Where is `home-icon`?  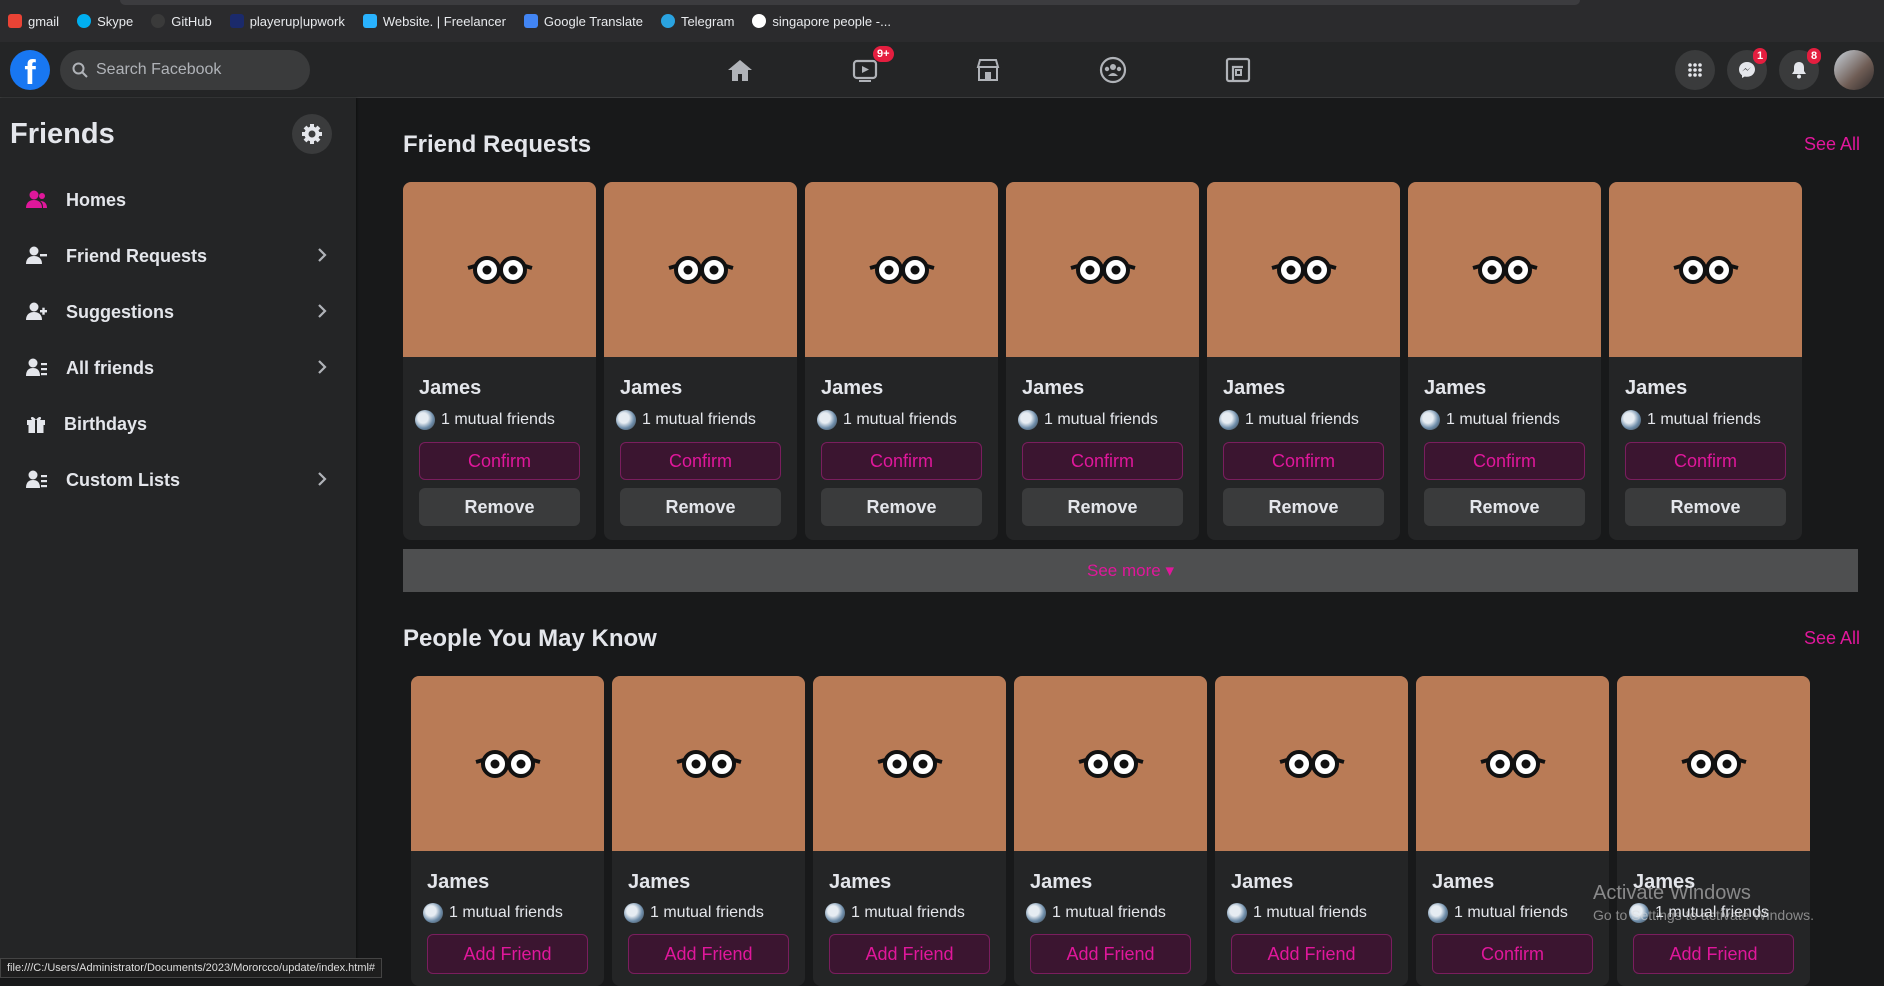 home-icon is located at coordinates (740, 70).